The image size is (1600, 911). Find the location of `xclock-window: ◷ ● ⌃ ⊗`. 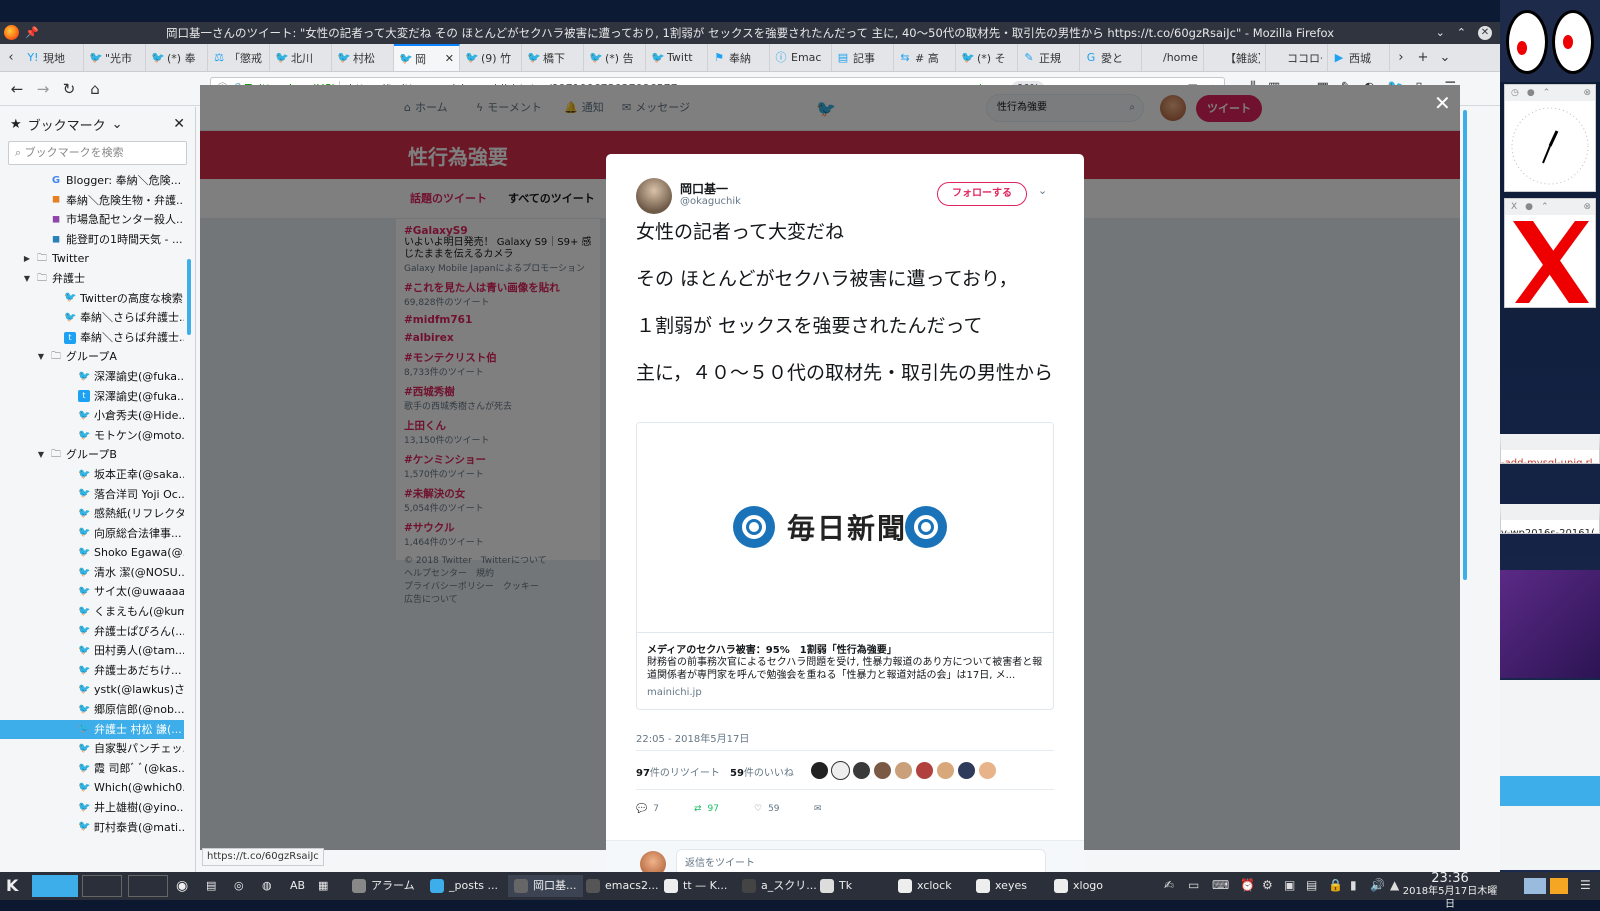

xclock-window: ◷ ● ⌃ ⊗ is located at coordinates (1550, 138).